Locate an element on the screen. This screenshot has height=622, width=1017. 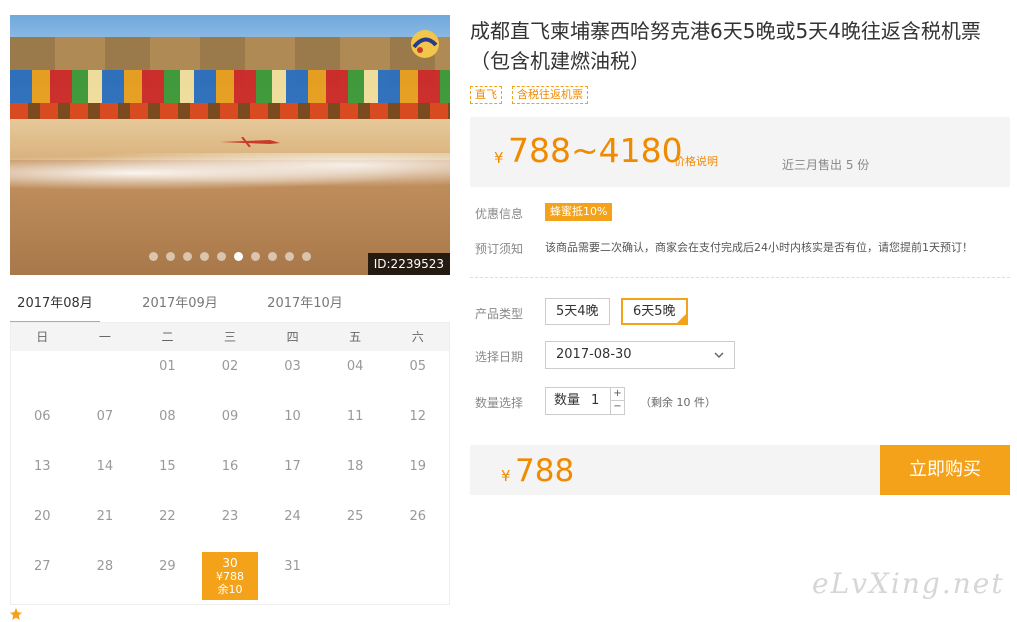
calendar-day: 09 is located at coordinates (230, 426).